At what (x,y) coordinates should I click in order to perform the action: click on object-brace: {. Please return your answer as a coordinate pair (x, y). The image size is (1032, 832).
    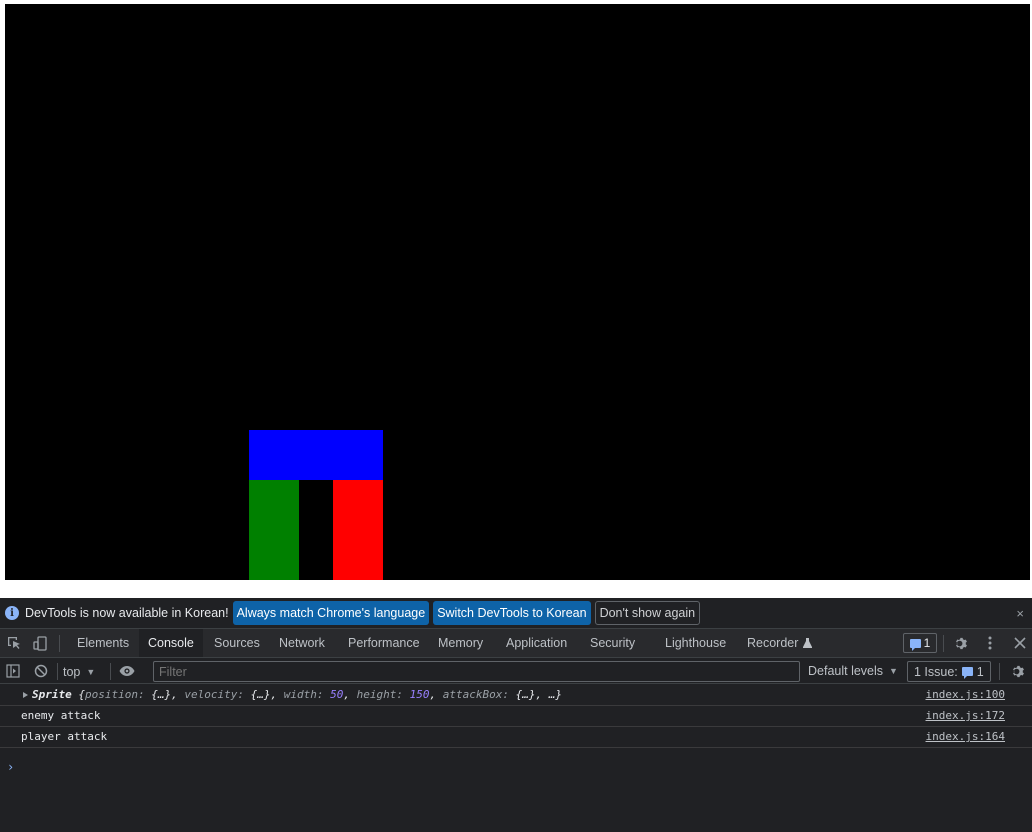
    Looking at the image, I should click on (81, 694).